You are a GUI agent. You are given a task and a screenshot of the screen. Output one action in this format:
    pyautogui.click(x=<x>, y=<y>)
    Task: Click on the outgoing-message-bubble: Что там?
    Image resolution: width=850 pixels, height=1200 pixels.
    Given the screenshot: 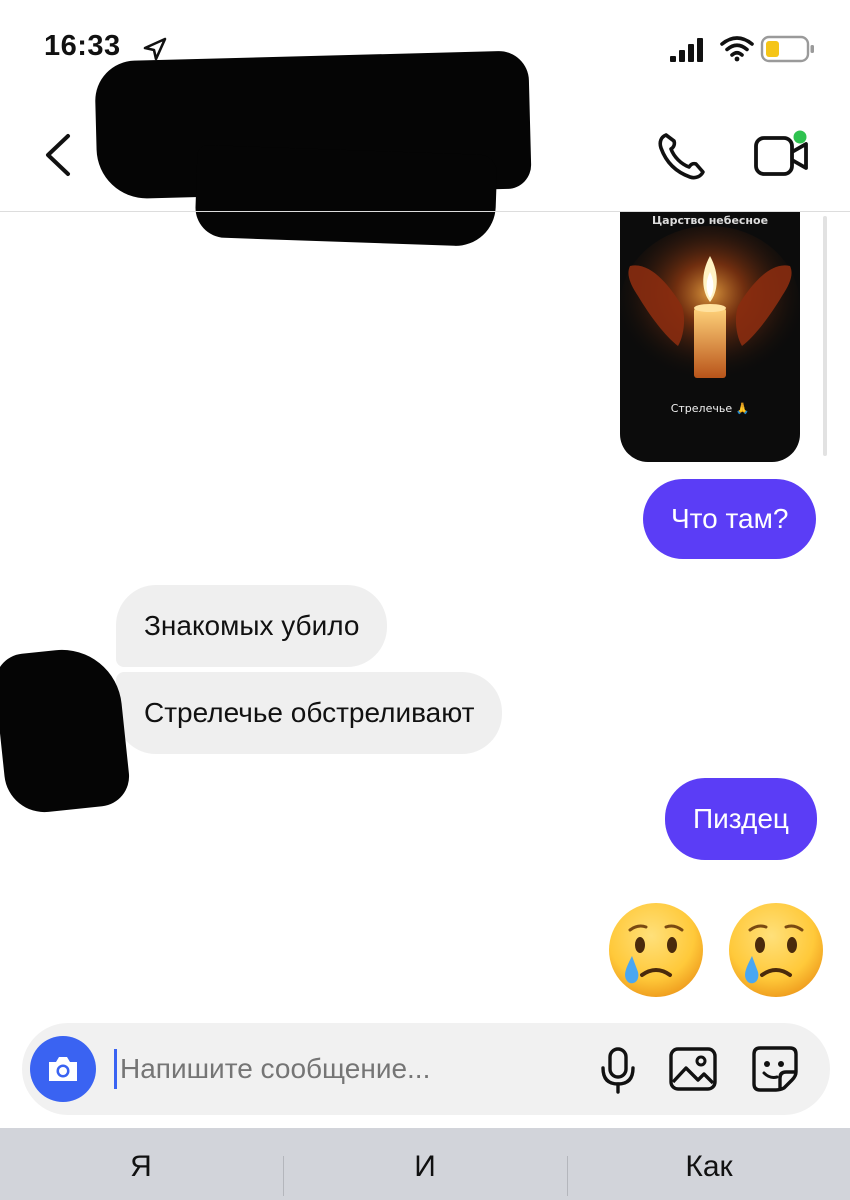 What is the action you would take?
    pyautogui.click(x=730, y=519)
    